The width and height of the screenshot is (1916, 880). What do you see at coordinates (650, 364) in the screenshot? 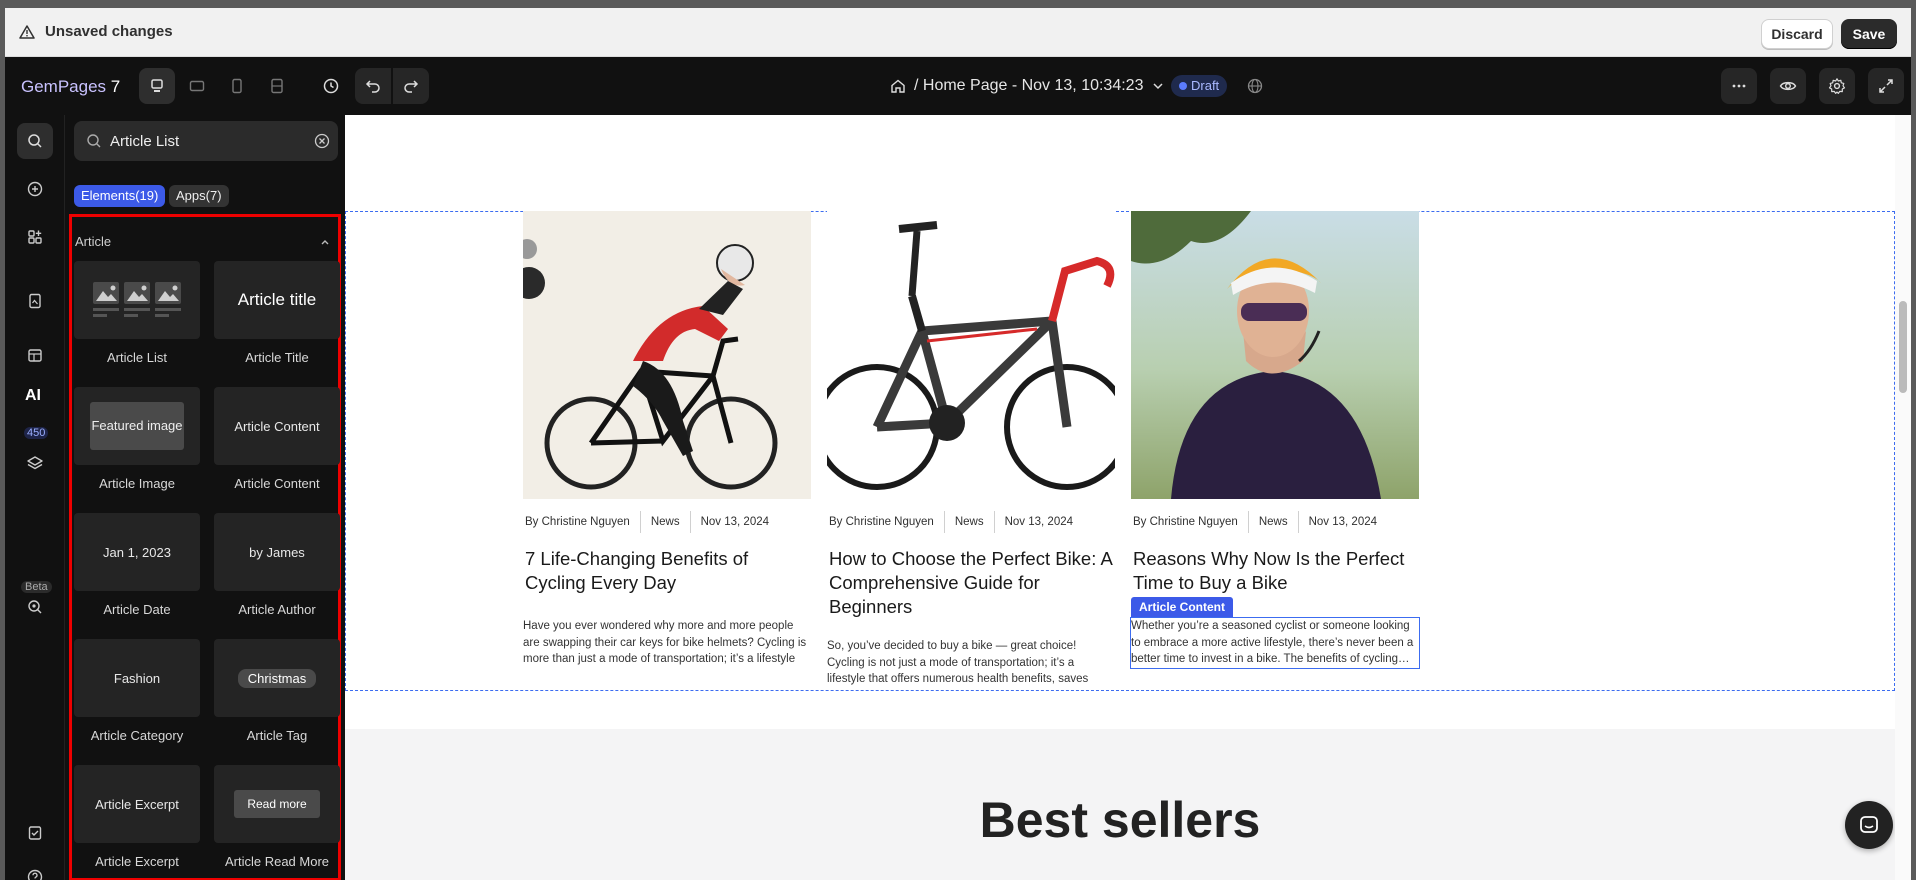
I see `cyclist-illustration` at bounding box center [650, 364].